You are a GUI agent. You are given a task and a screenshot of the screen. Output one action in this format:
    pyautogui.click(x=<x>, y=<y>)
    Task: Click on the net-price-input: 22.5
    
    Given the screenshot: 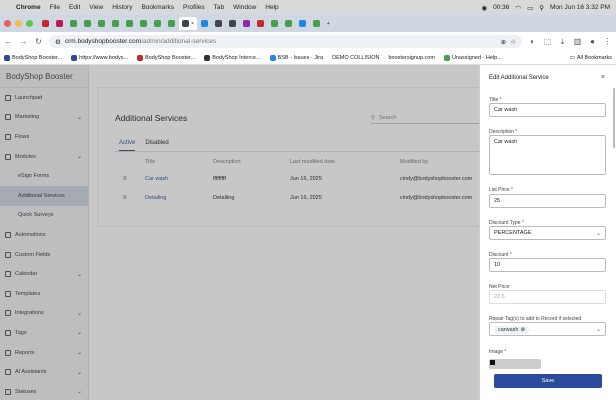 What is the action you would take?
    pyautogui.click(x=547, y=297)
    